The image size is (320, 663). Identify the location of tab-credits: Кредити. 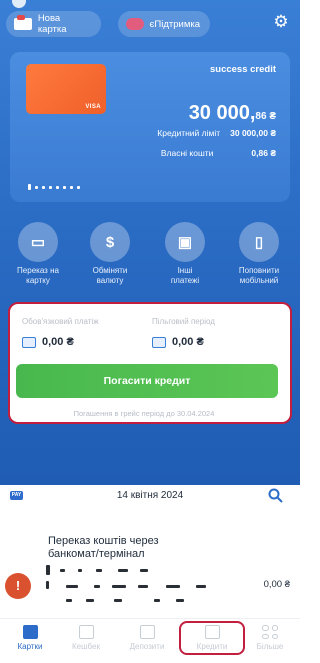
(212, 638).